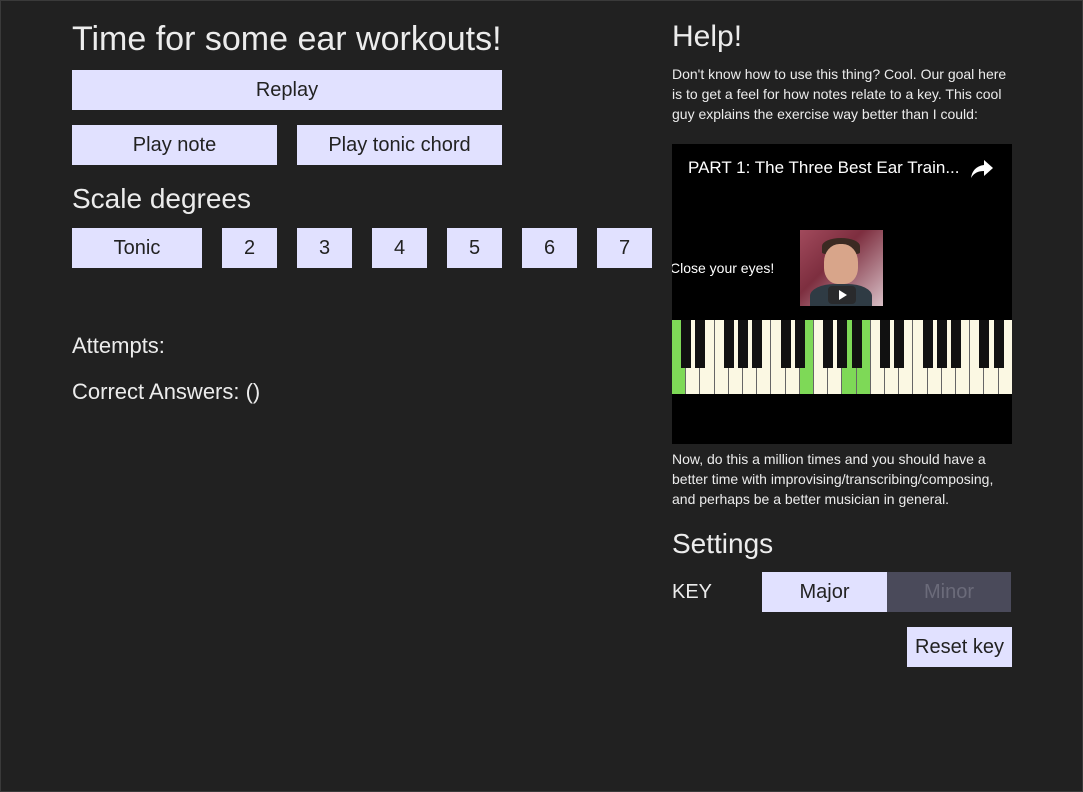  I want to click on piano-keyboard, so click(842, 357).